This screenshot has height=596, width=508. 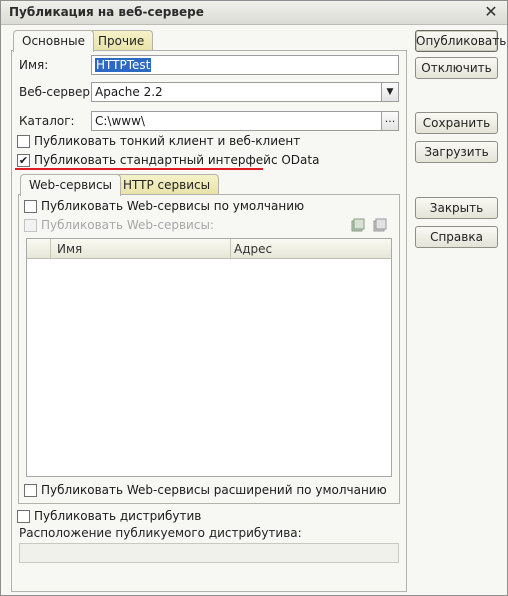 What do you see at coordinates (30, 225) in the screenshot?
I see `ws-publish-checkbox` at bounding box center [30, 225].